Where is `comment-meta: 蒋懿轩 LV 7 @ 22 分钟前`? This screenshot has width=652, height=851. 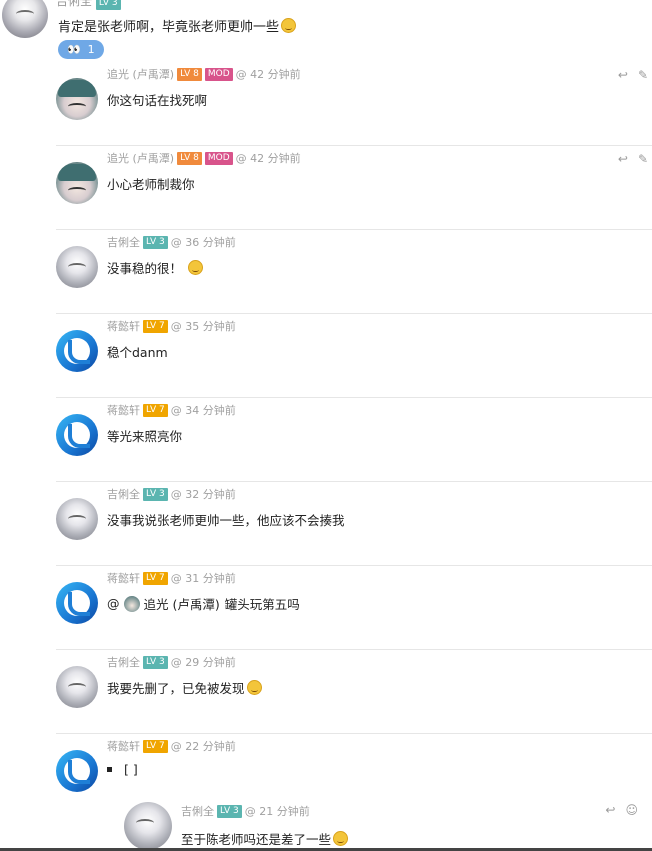 comment-meta: 蒋懿轩 LV 7 @ 22 分钟前 is located at coordinates (171, 746).